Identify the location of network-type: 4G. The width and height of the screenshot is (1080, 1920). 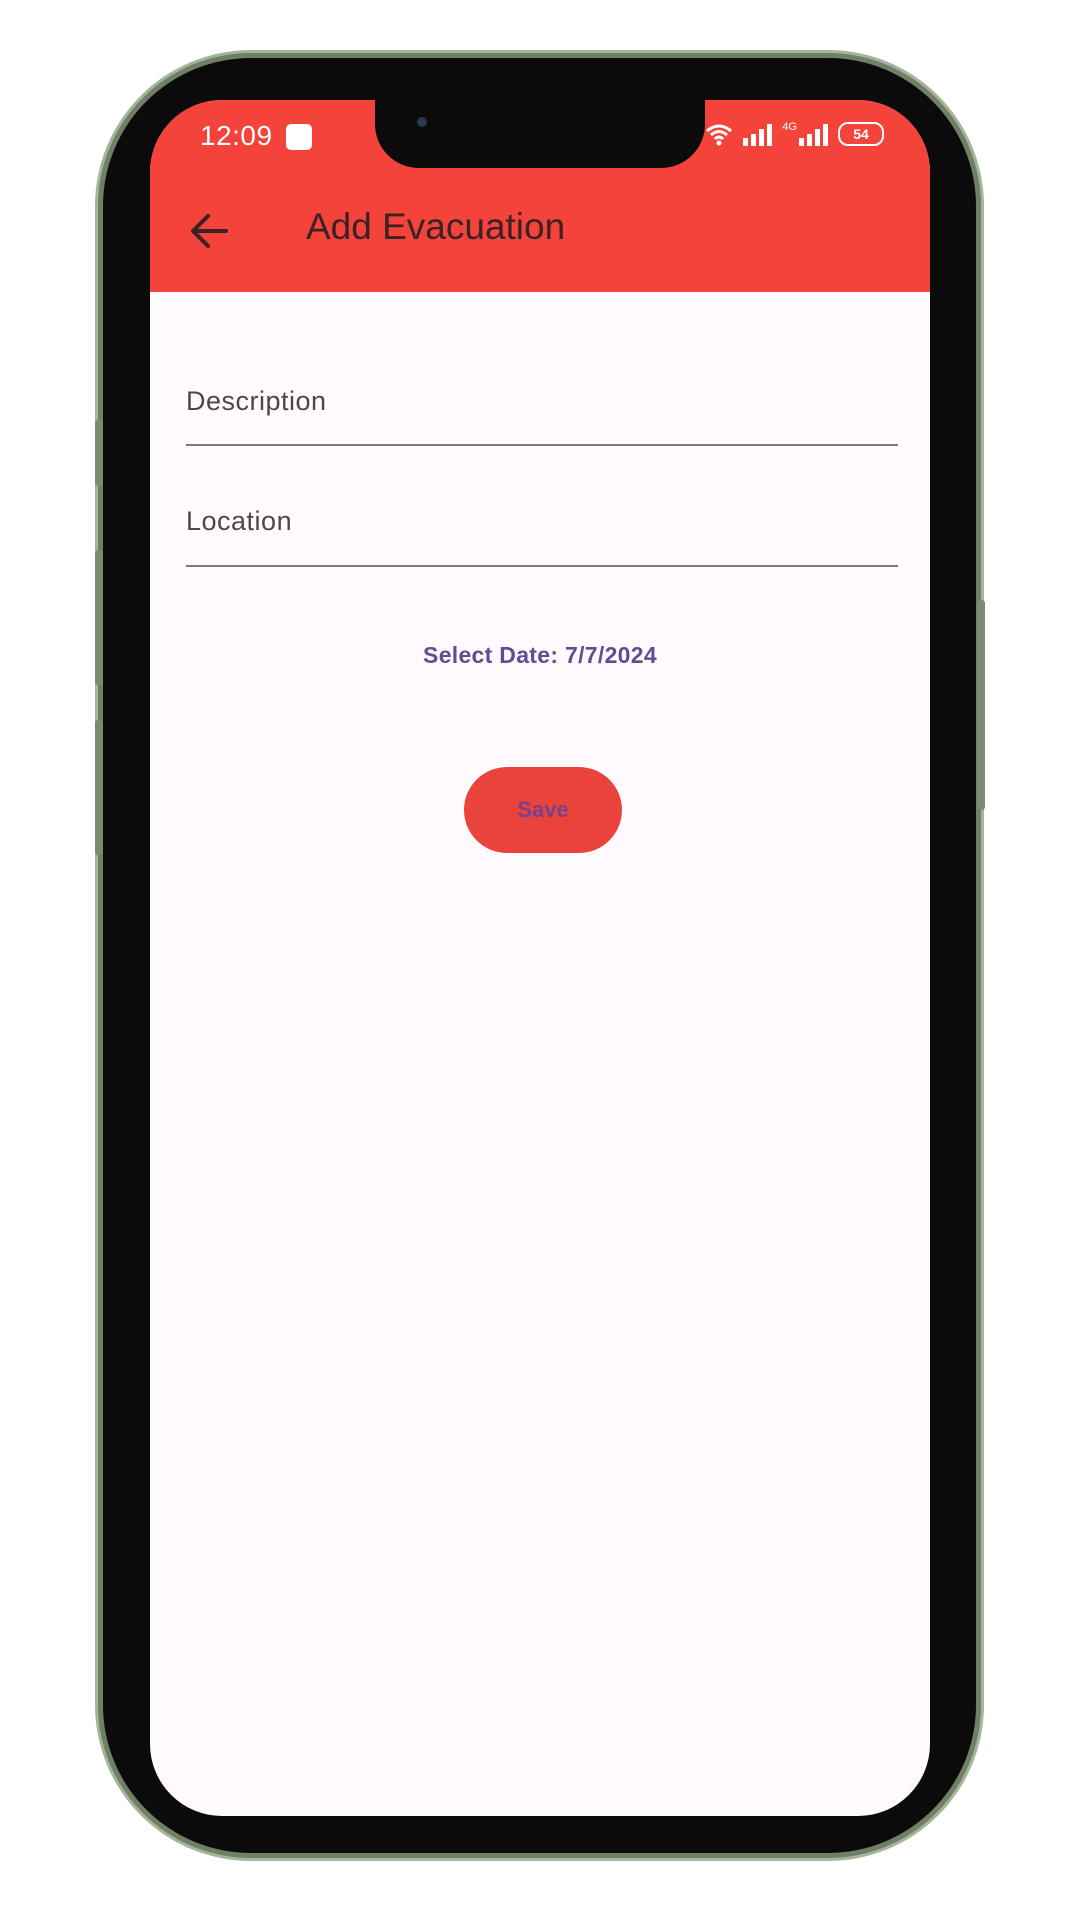
(789, 127).